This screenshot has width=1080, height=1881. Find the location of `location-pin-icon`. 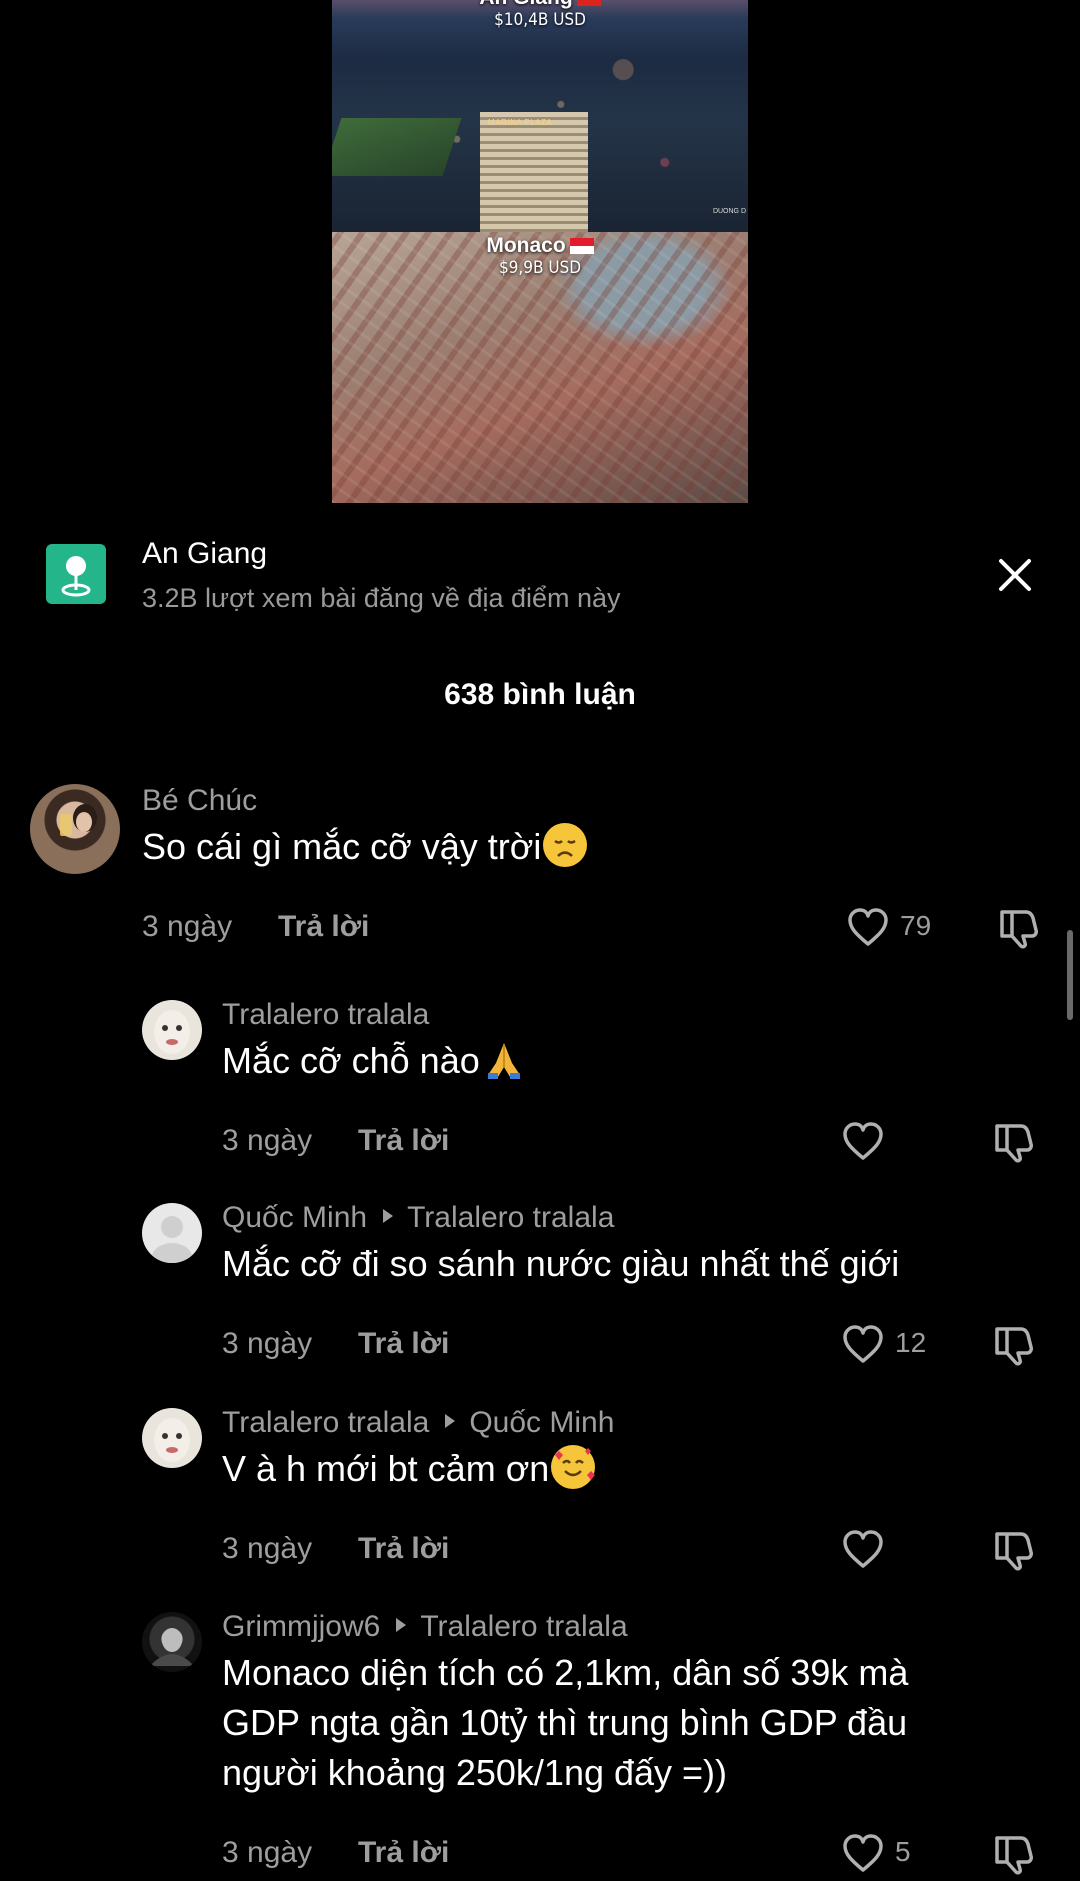

location-pin-icon is located at coordinates (76, 574).